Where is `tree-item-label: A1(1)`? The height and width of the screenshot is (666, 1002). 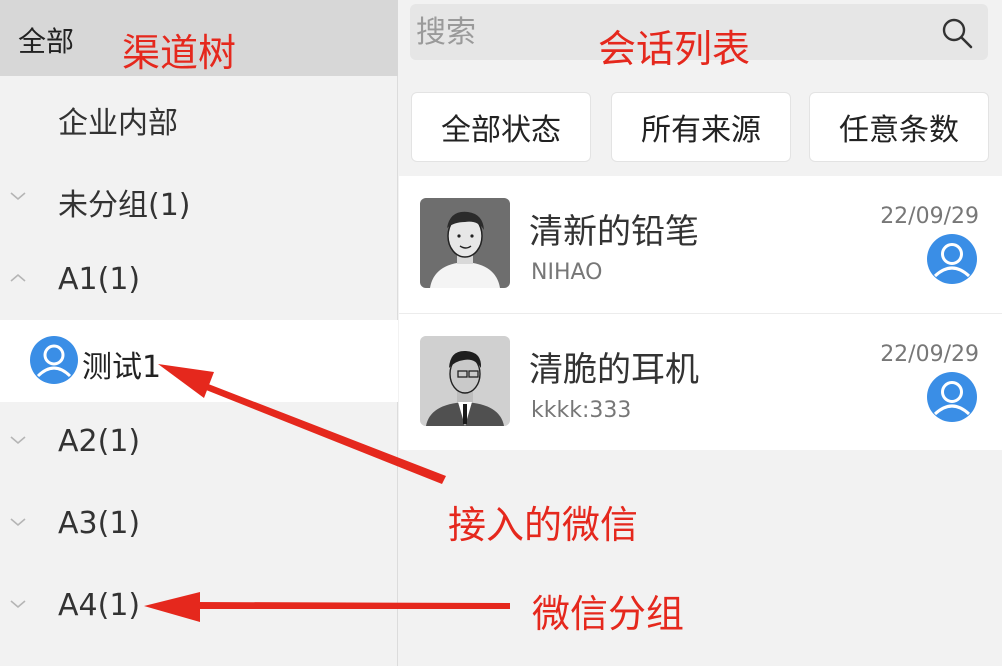
tree-item-label: A1(1) is located at coordinates (99, 279).